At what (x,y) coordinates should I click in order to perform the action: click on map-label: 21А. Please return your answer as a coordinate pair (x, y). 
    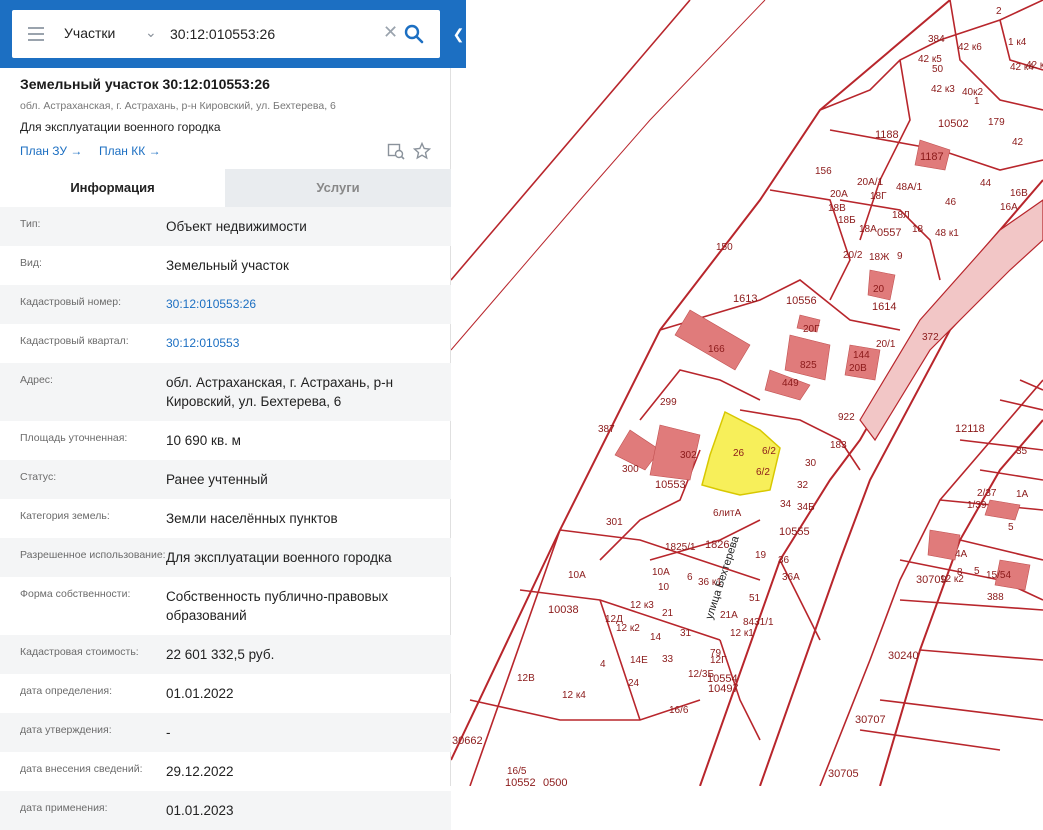
    Looking at the image, I should click on (729, 615).